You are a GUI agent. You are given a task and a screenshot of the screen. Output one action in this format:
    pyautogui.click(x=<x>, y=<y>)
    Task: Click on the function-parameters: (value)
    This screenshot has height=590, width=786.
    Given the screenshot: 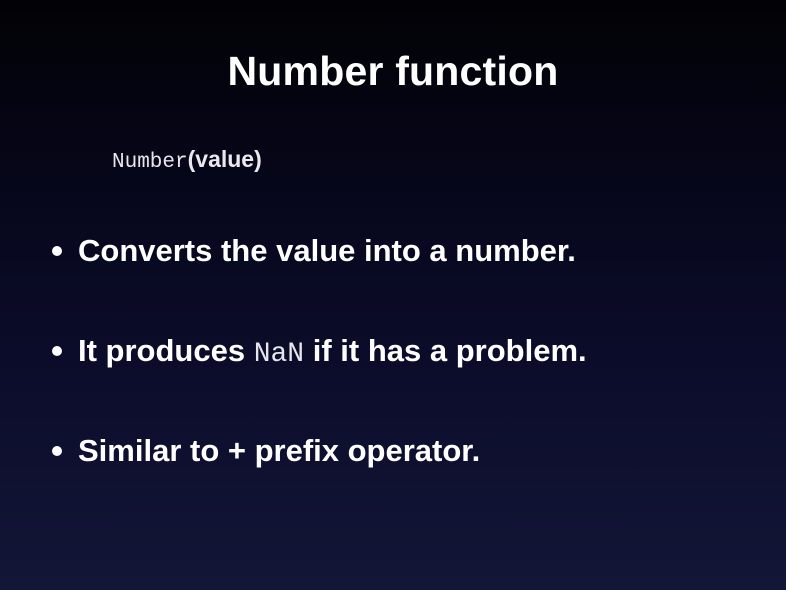 What is the action you would take?
    pyautogui.click(x=224, y=159)
    